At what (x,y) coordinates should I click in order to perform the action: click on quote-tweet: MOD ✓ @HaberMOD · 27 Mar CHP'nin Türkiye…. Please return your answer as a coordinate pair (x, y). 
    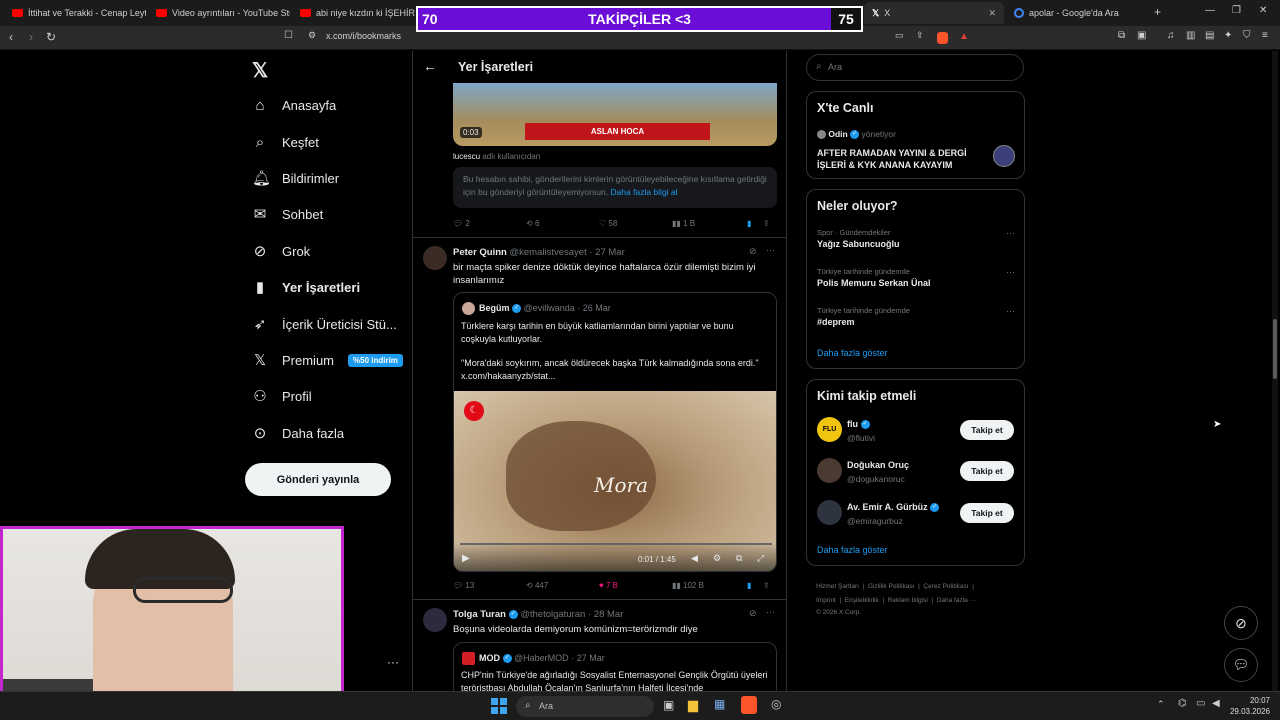
    Looking at the image, I should click on (615, 666).